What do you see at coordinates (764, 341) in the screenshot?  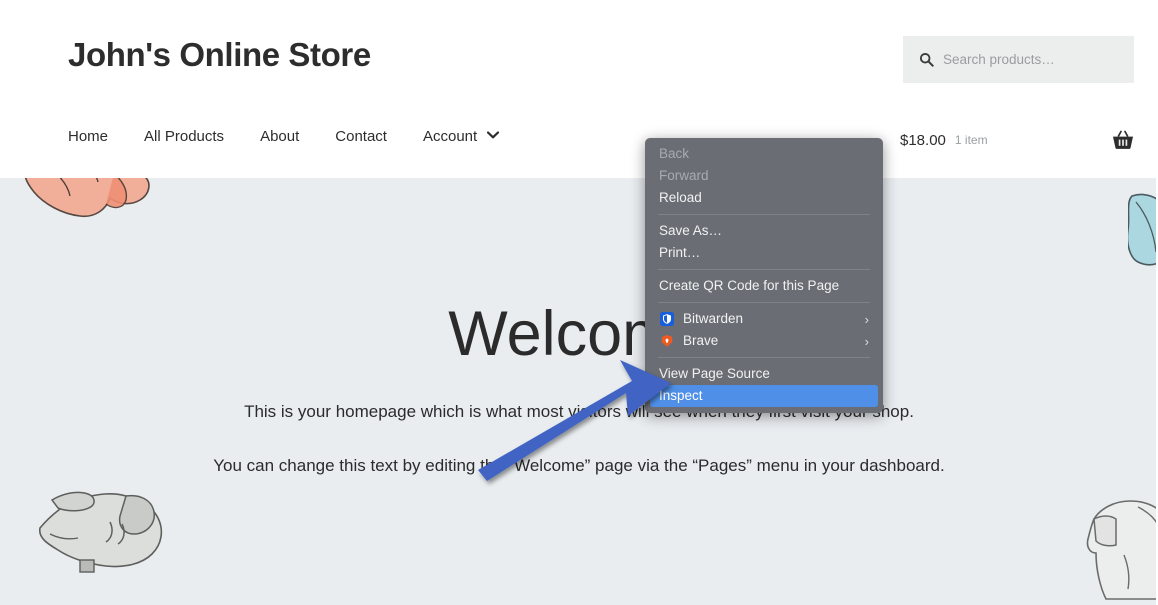 I see `menu-item-brave: Brave ›` at bounding box center [764, 341].